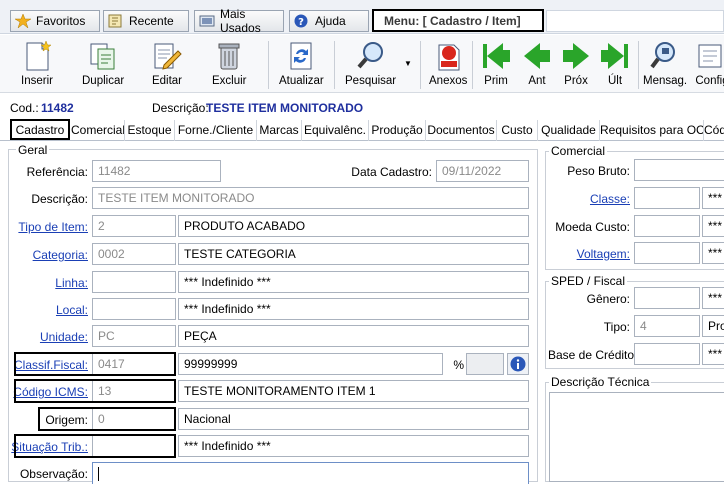 The height and width of the screenshot is (484, 724). I want to click on excluir-button: Excluir, so click(229, 65).